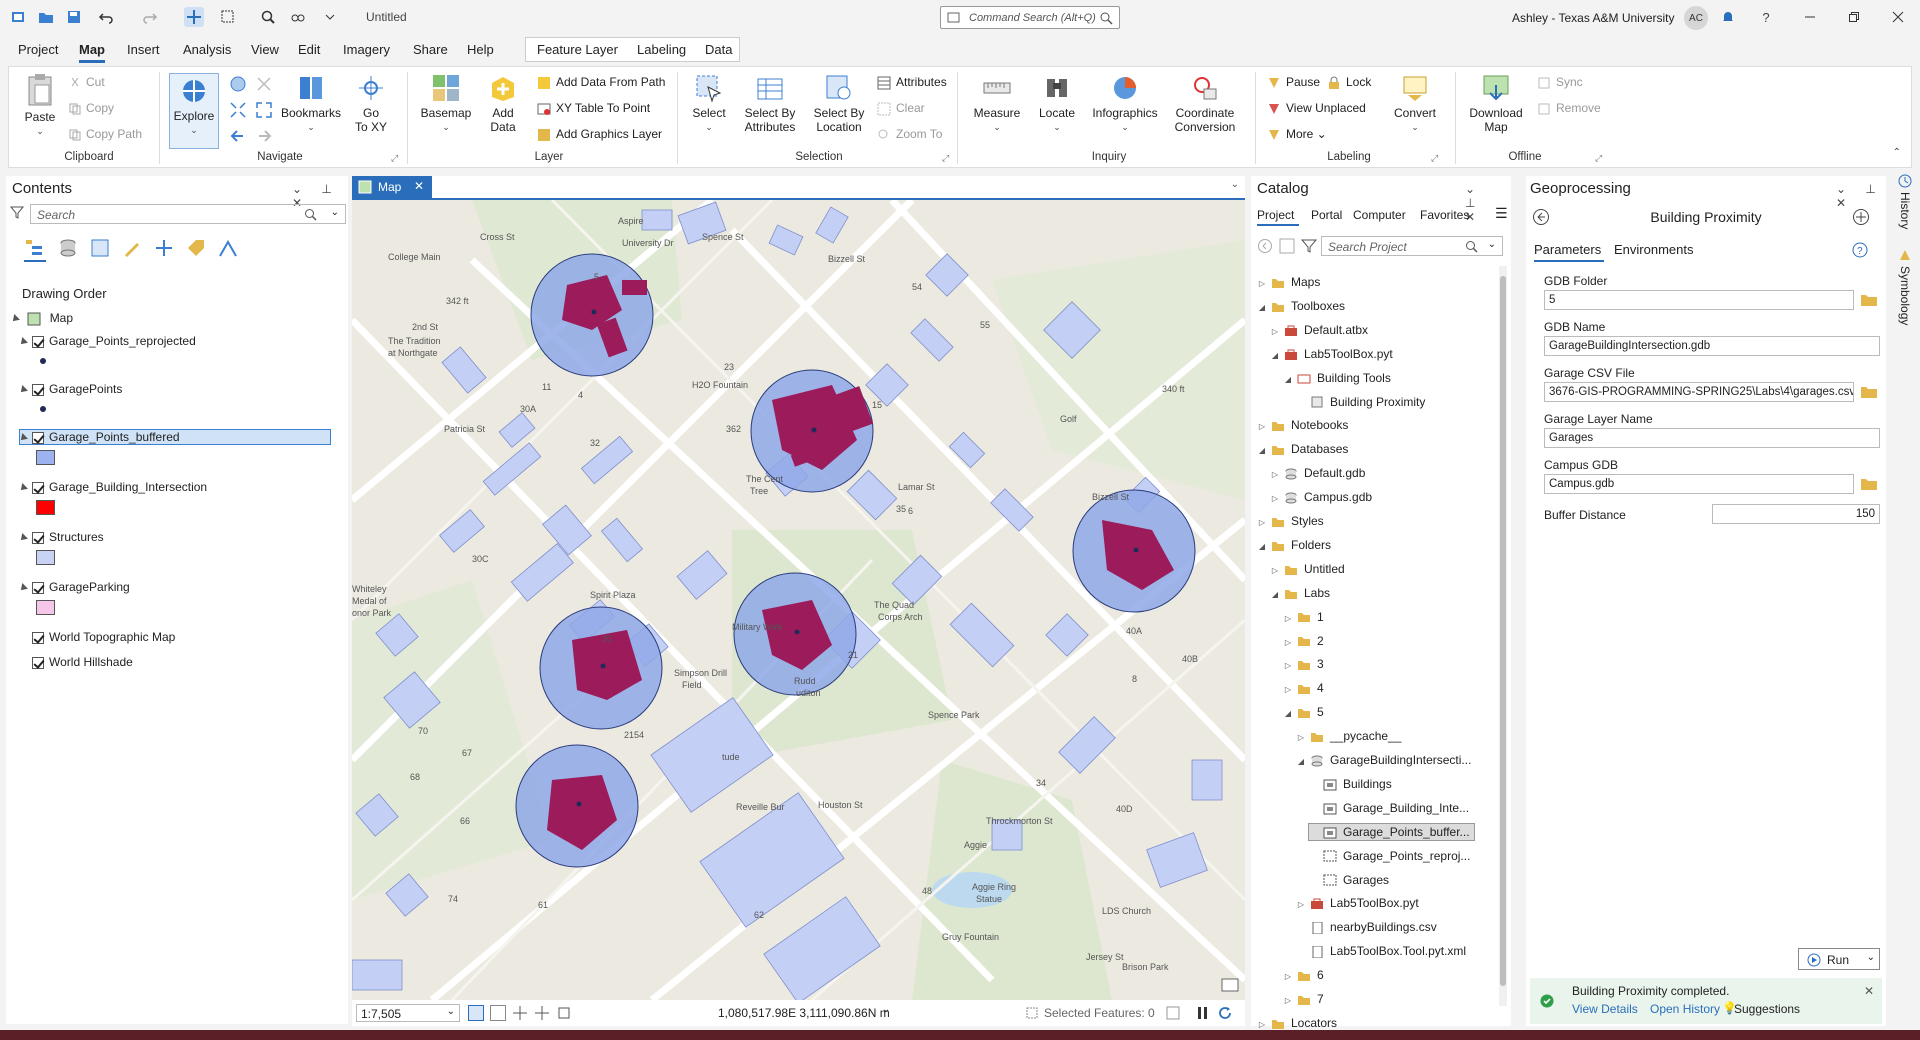 Image resolution: width=1920 pixels, height=1040 pixels. Describe the element at coordinates (1492, 244) in the screenshot. I see `chevron-down-icon: ⌄` at that location.